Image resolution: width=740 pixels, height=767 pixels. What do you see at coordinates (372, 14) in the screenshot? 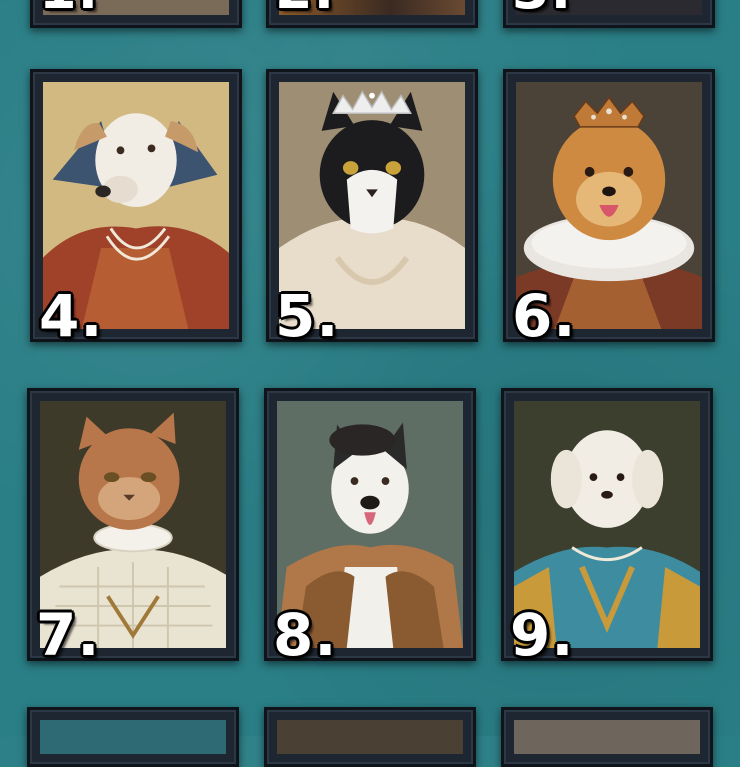
I see `portrait-frame-2: 2.` at bounding box center [372, 14].